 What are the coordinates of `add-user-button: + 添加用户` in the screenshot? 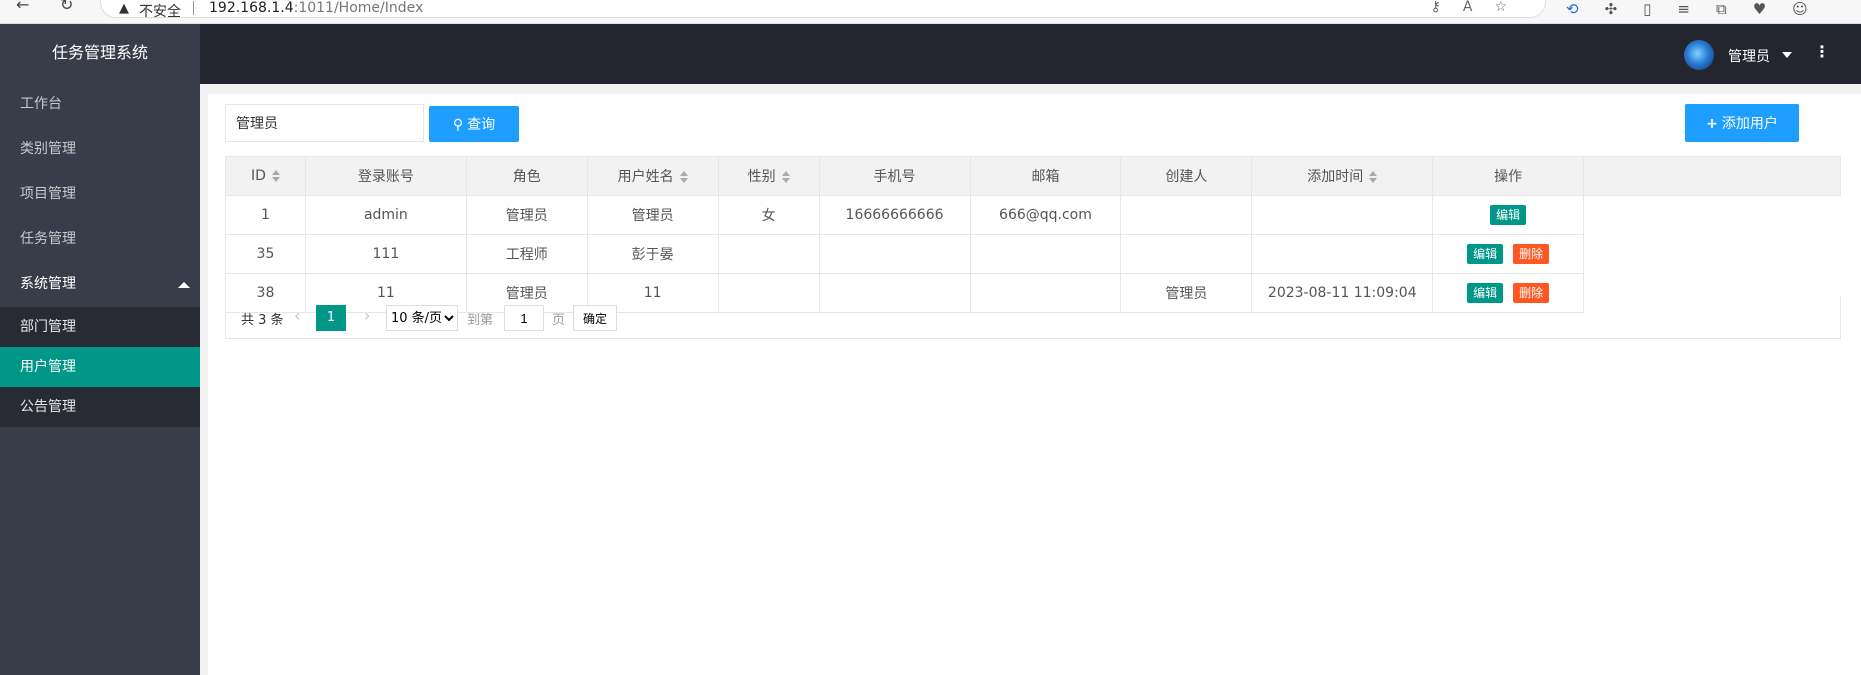 It's located at (1742, 123).